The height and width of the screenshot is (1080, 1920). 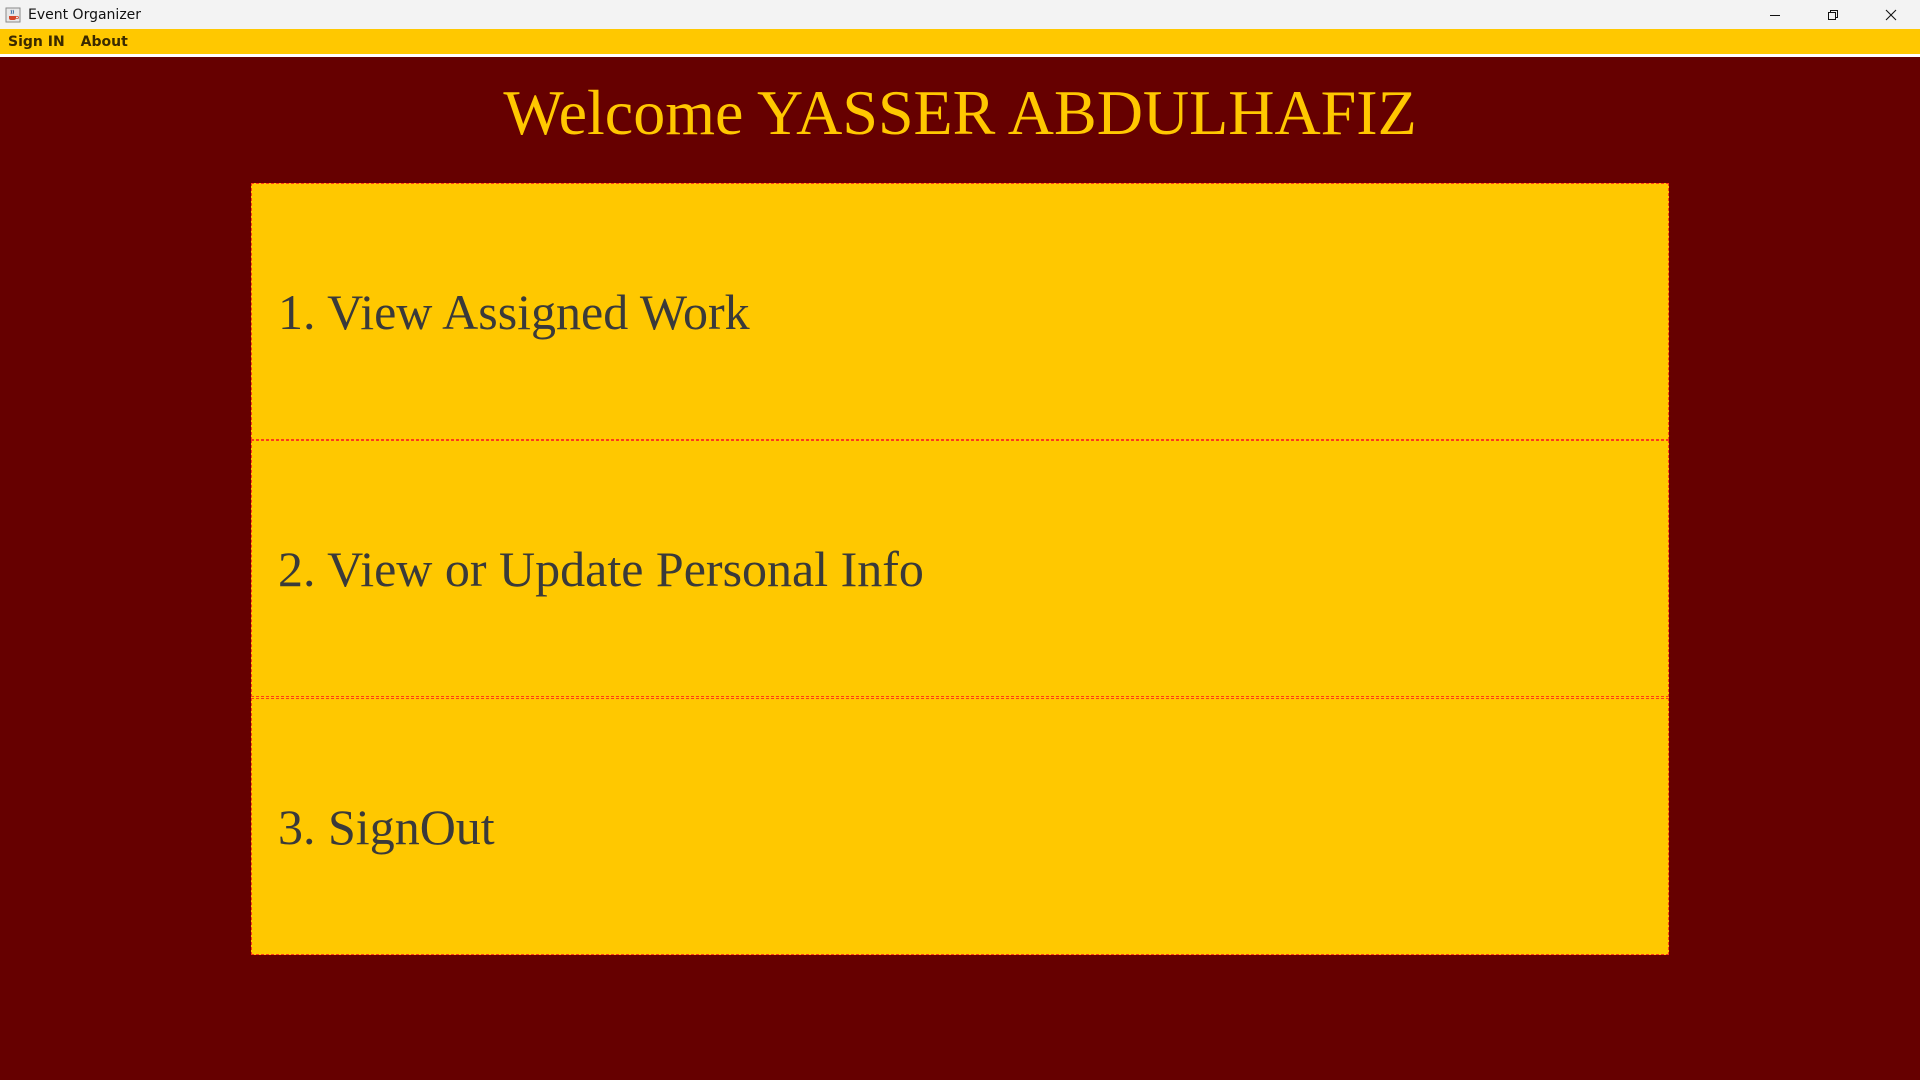 I want to click on menu-about: About, so click(x=104, y=42).